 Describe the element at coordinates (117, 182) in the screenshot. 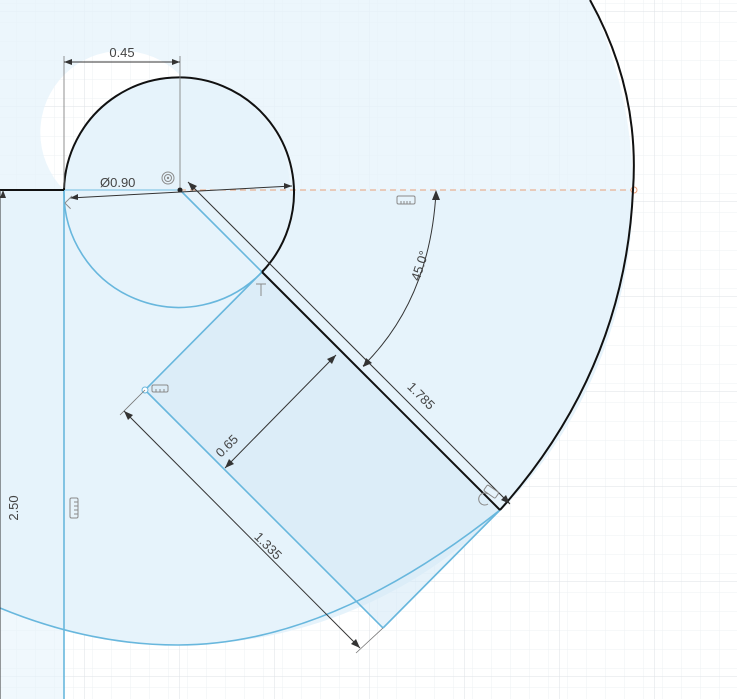

I see `dim-diameter-label: Ø0.90` at that location.